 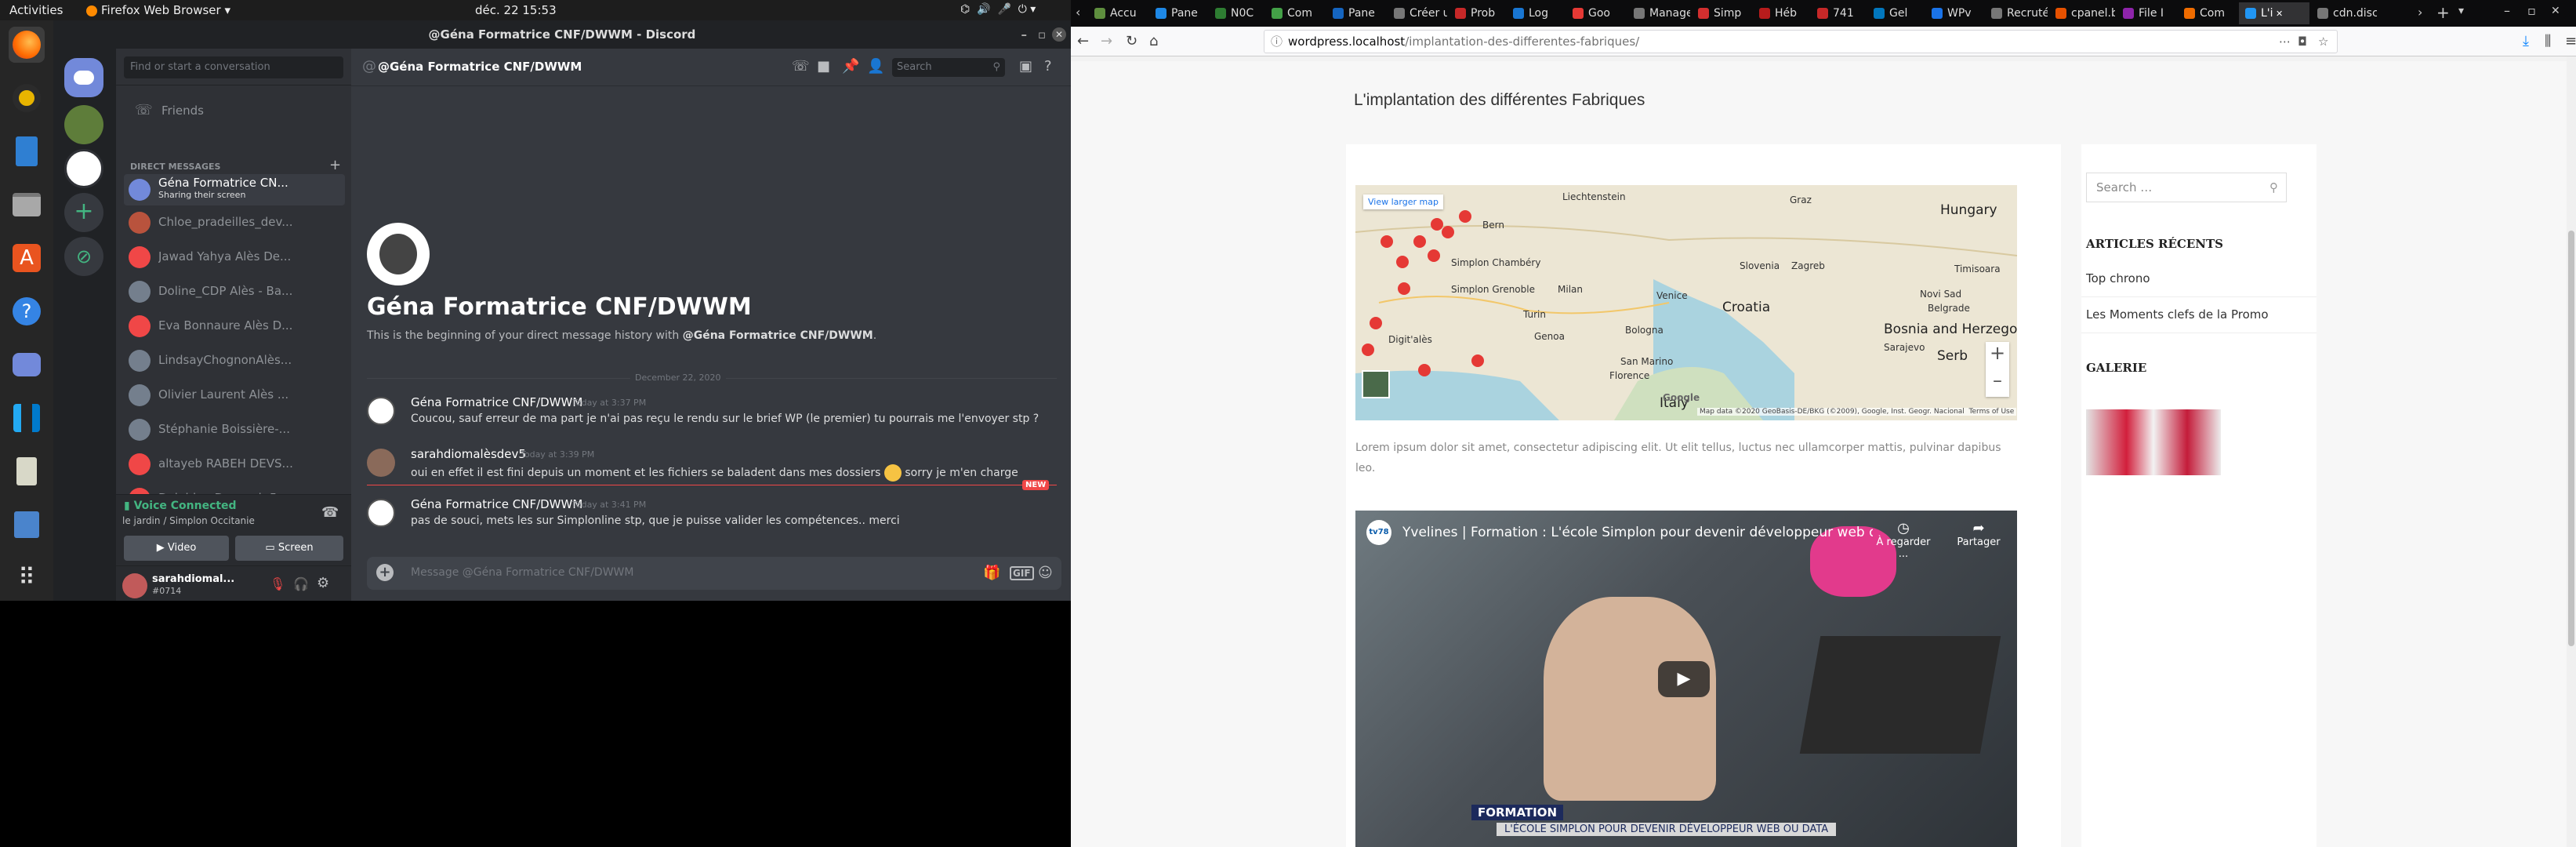 I want to click on gif-icon: GIF, so click(x=1022, y=573).